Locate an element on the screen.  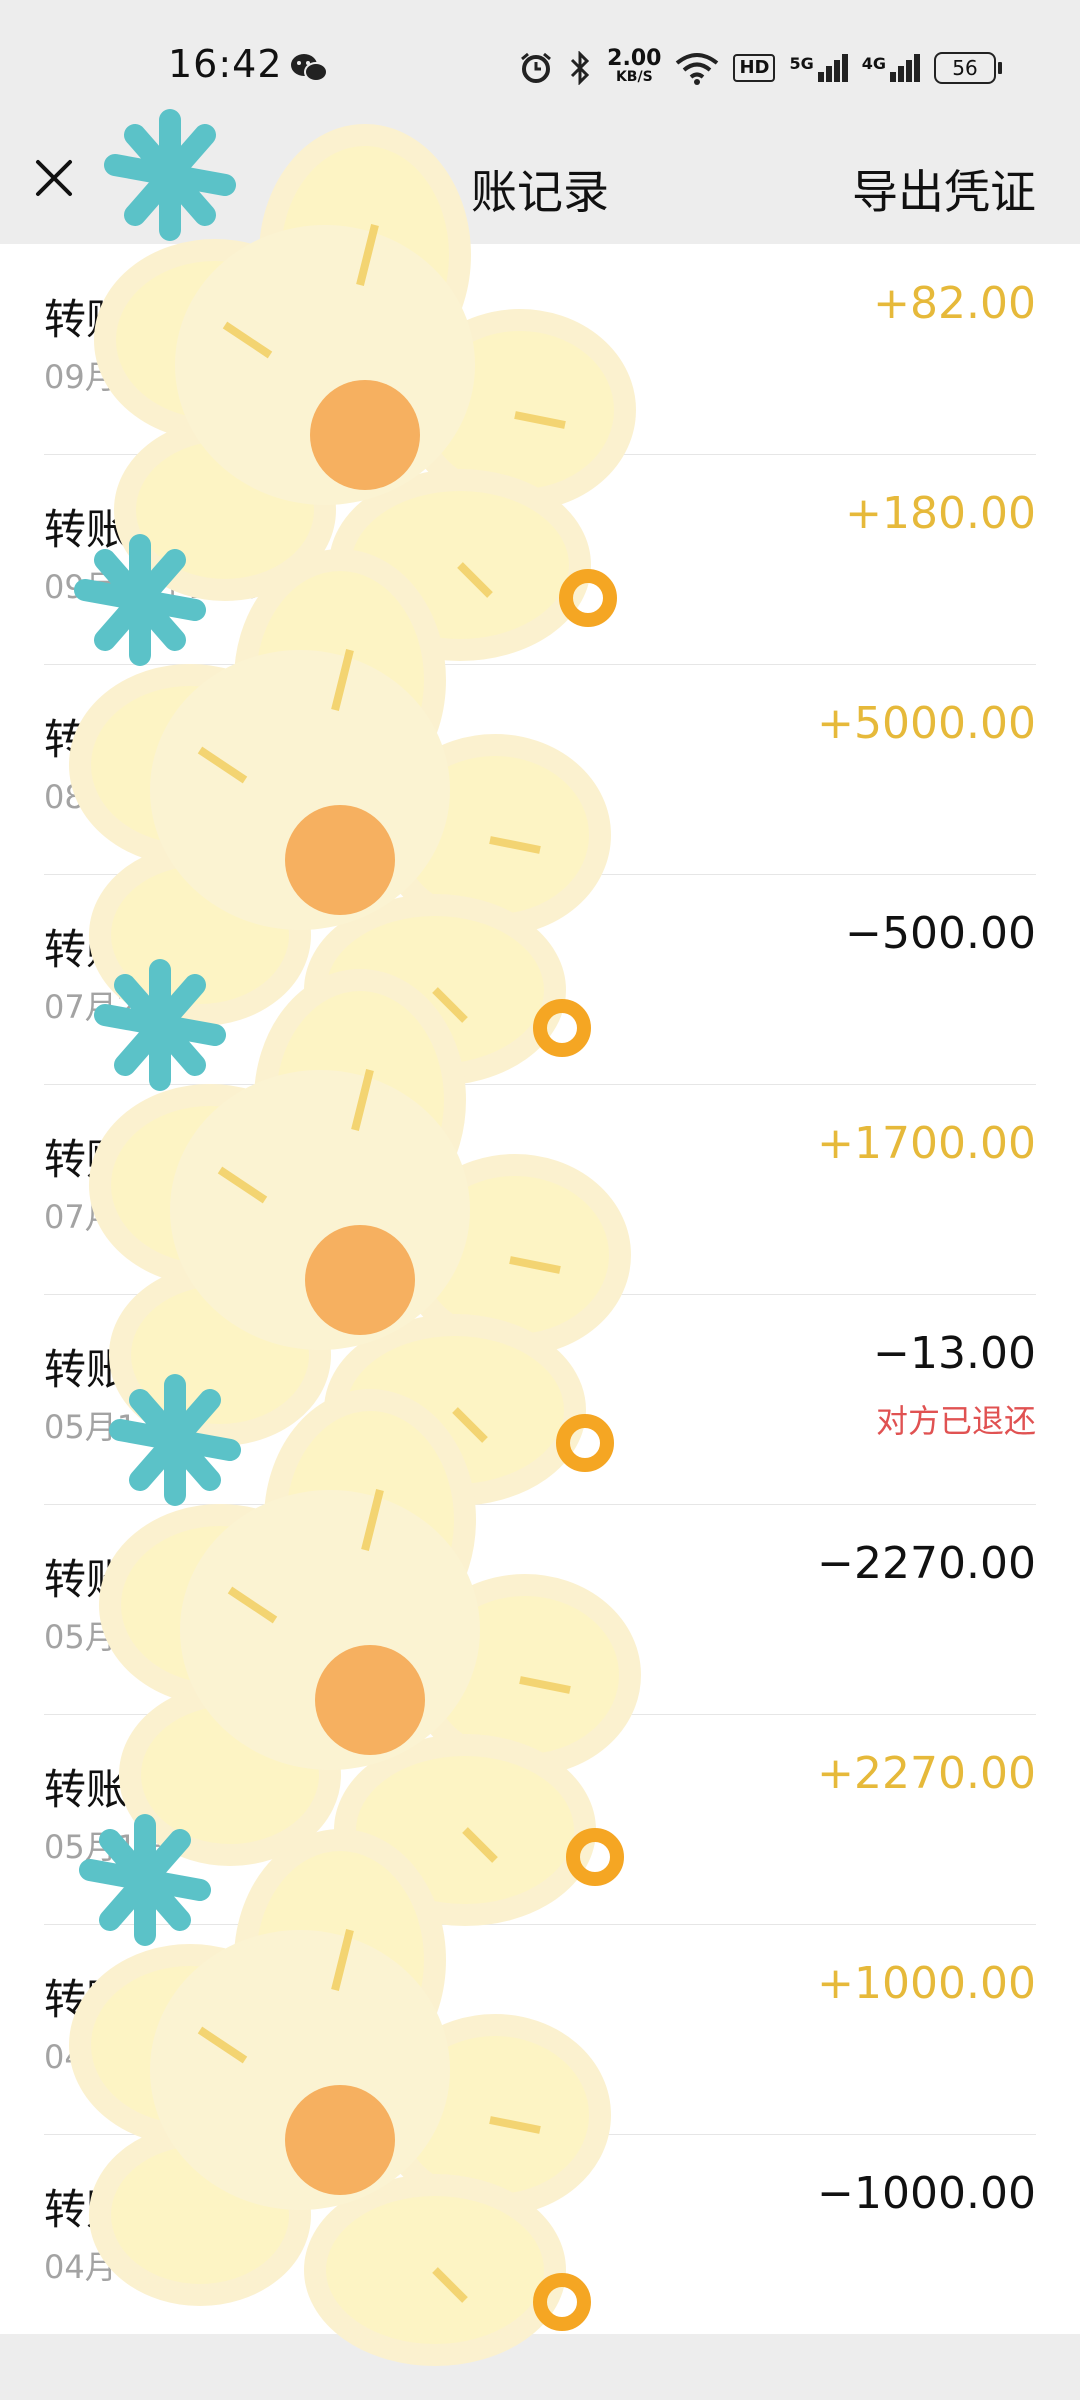
transaction-time: 04月07日 is located at coordinates (117, 2267).